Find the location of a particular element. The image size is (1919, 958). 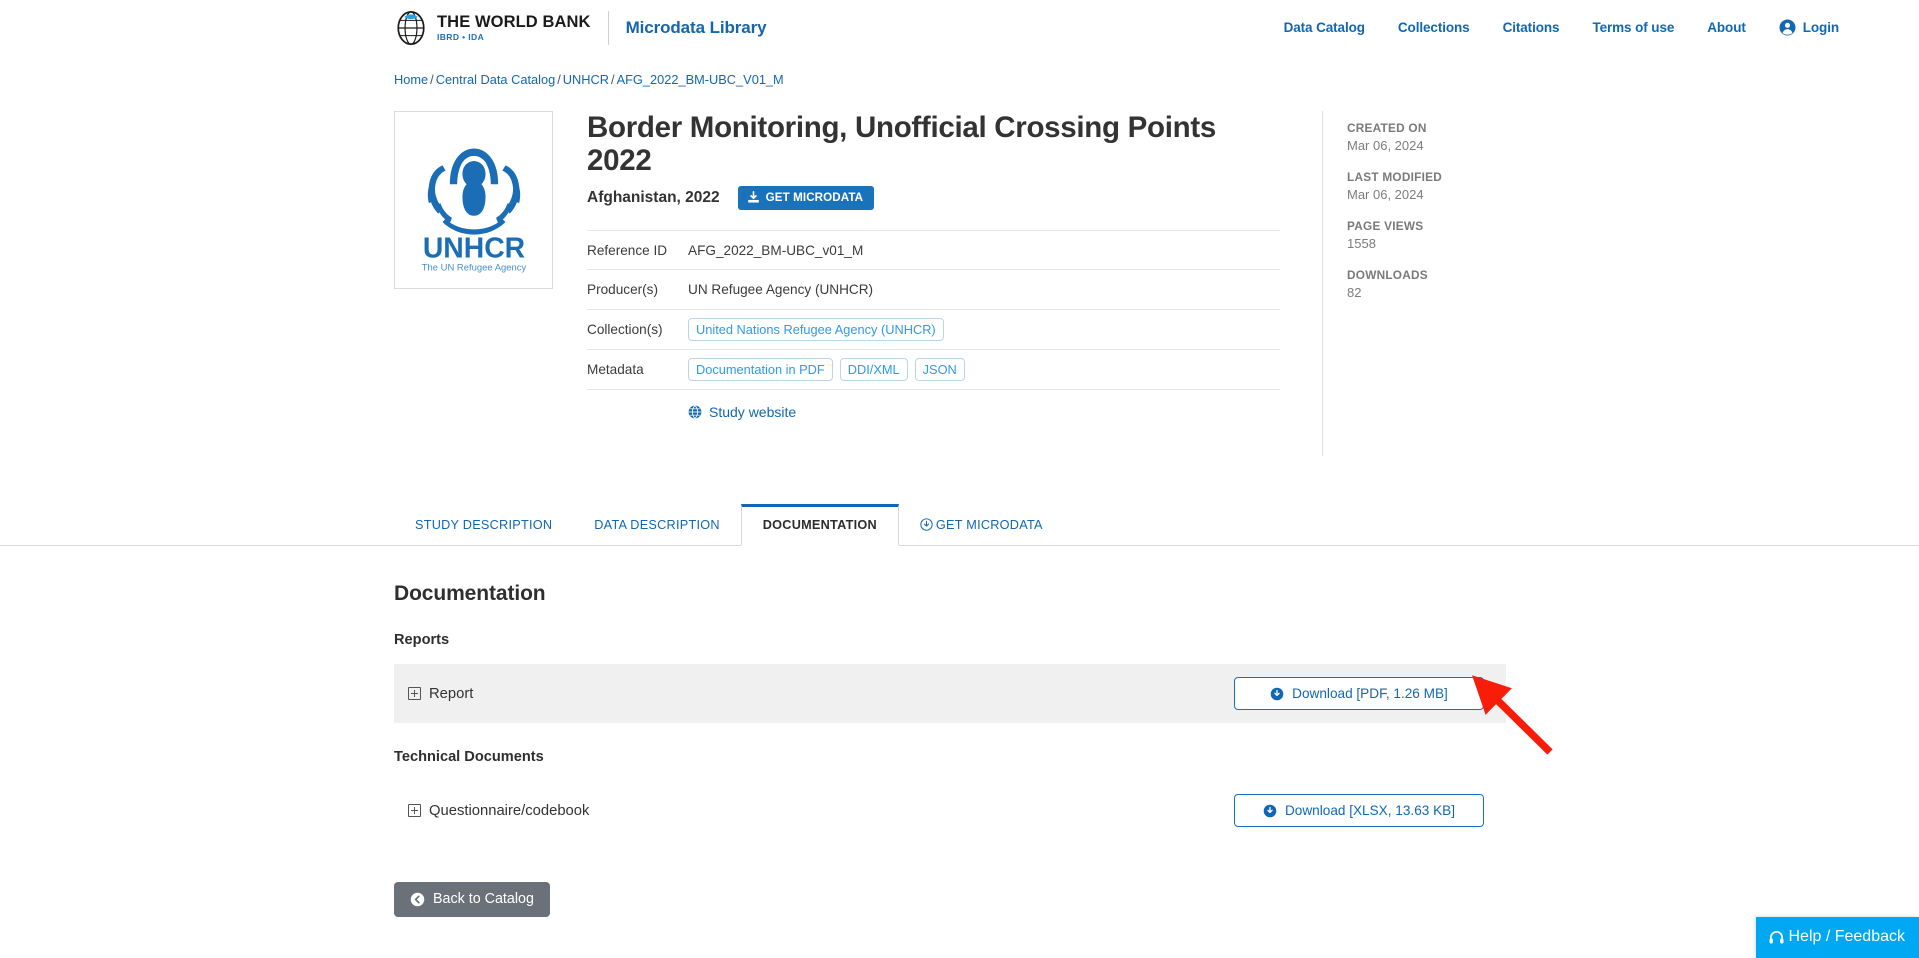

brand-divider is located at coordinates (608, 27).